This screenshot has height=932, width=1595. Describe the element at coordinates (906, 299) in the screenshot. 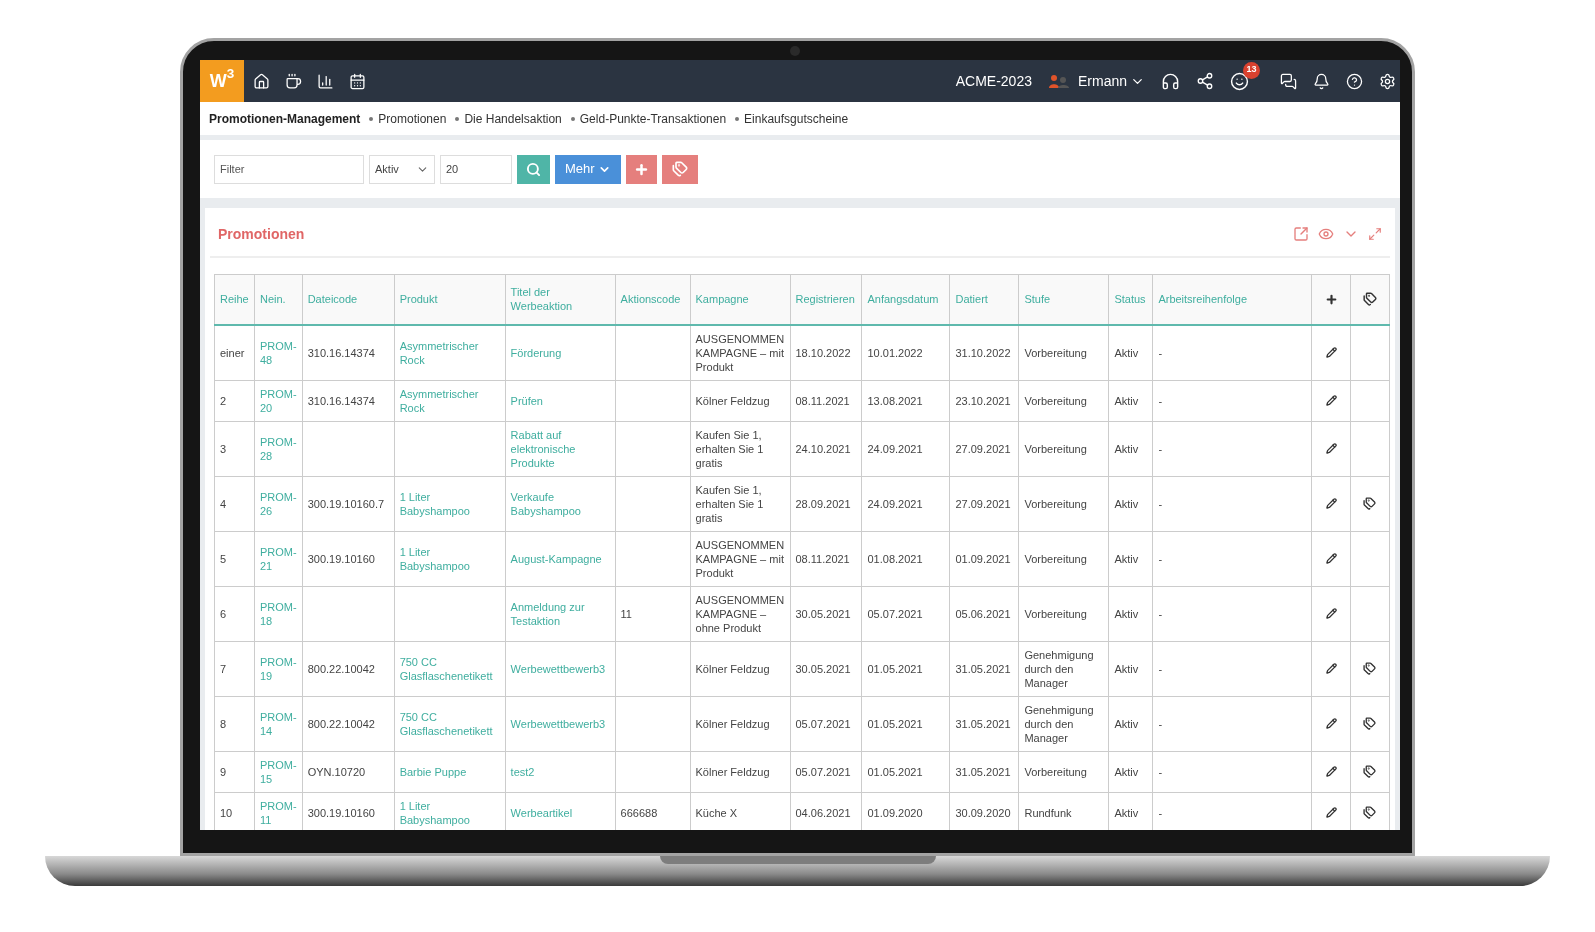

I see `column-header: Anfangsdatum` at that location.